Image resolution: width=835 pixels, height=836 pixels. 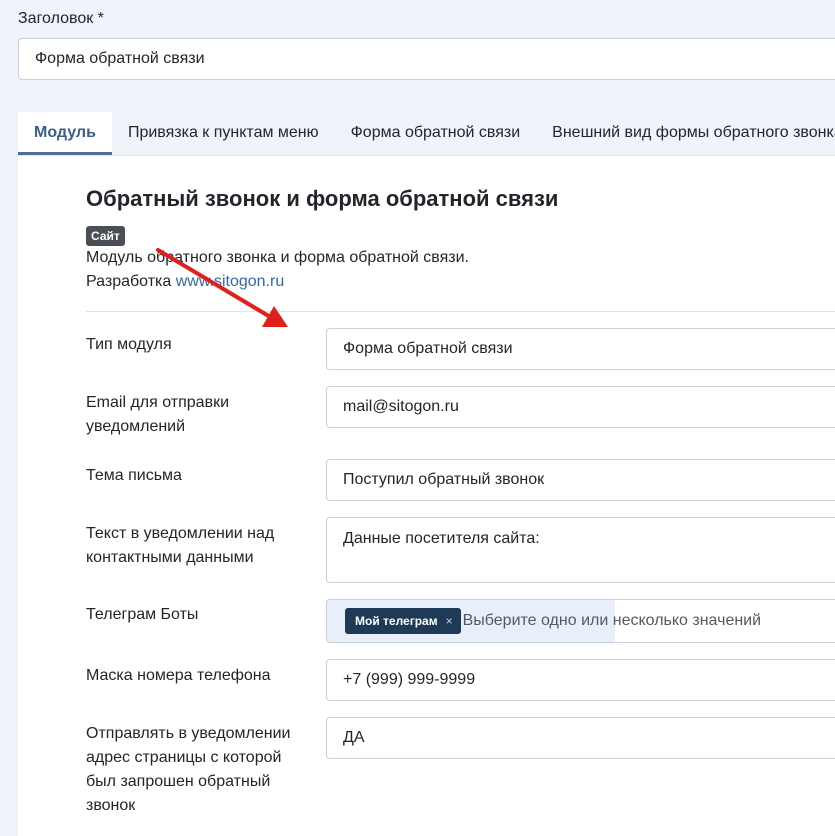 I want to click on subject-field: Поступил обратный звонок, so click(x=580, y=480).